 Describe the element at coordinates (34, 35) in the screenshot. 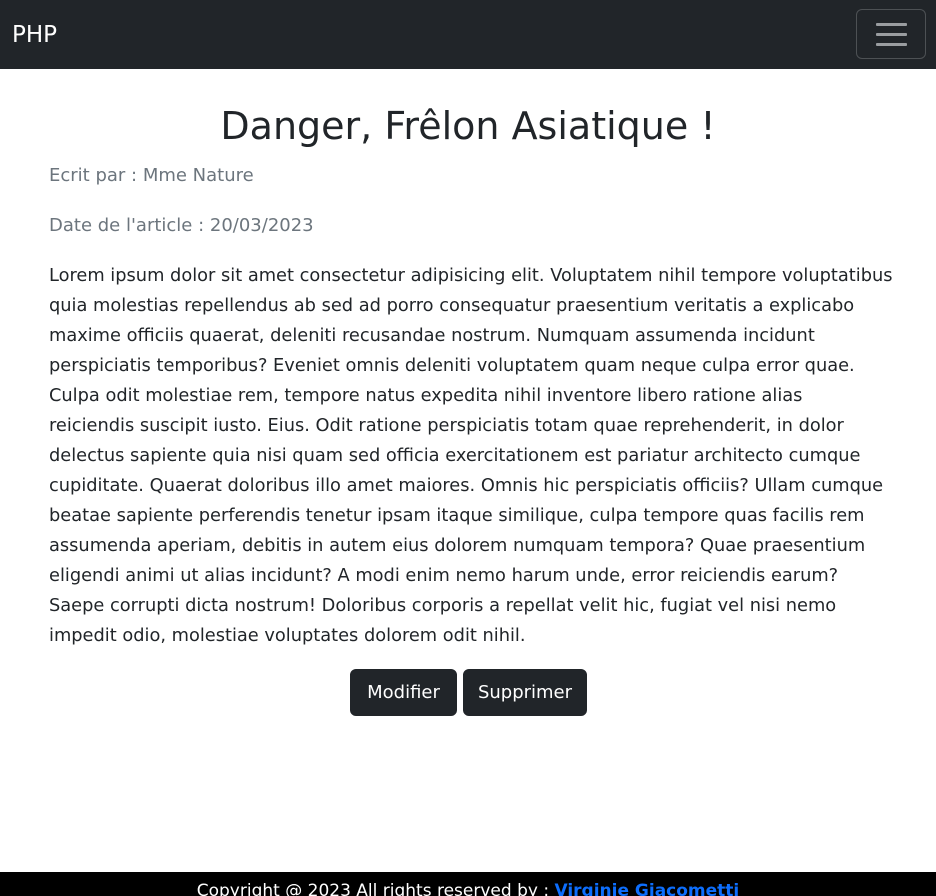

I see `navbar-brand: PHP` at that location.